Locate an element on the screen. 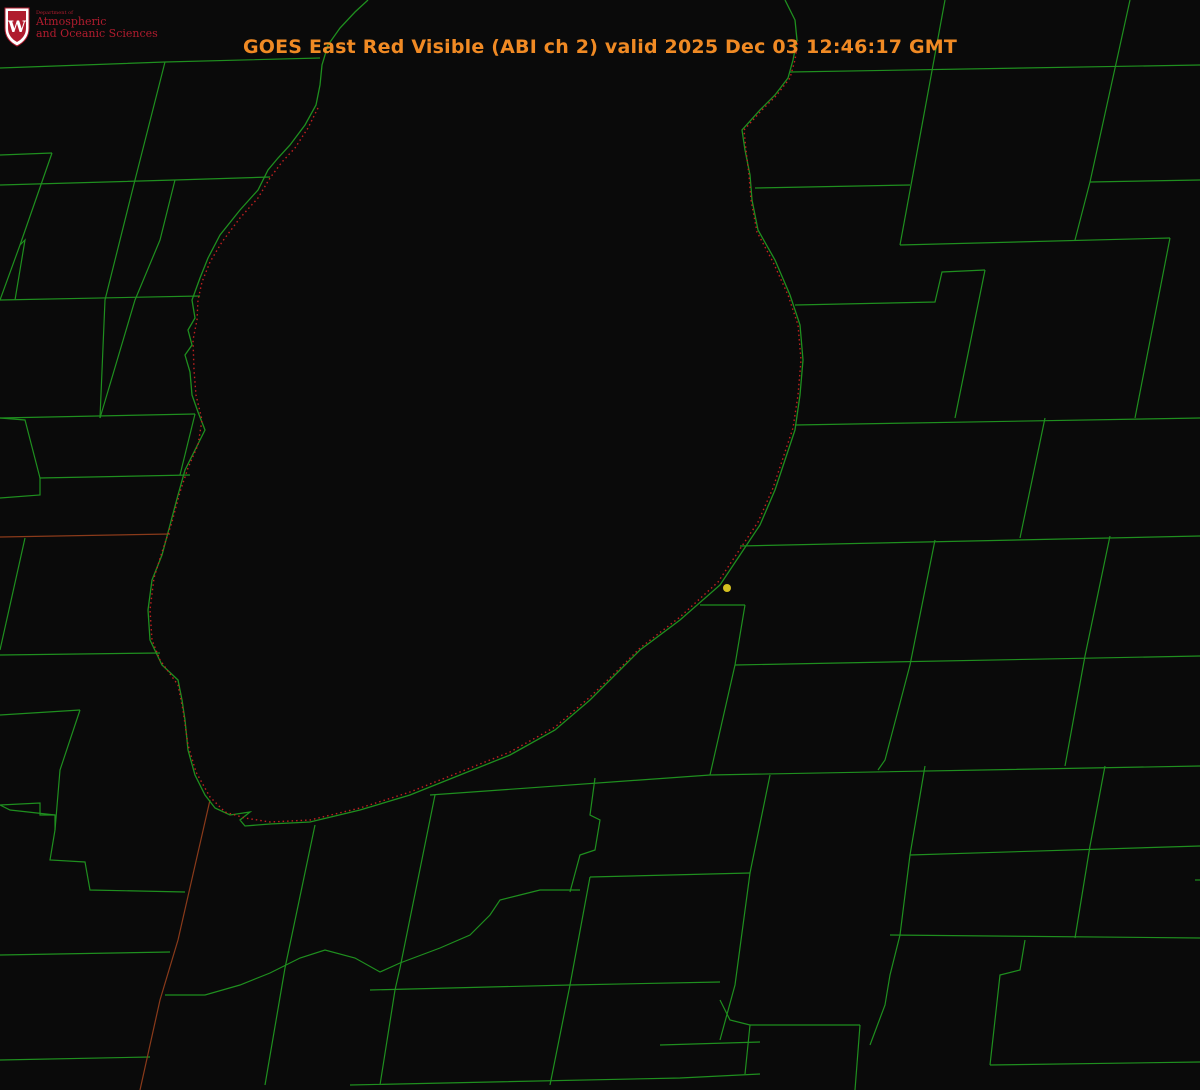 This screenshot has width=1200, height=1090. svg-text: W is located at coordinates (17, 26).